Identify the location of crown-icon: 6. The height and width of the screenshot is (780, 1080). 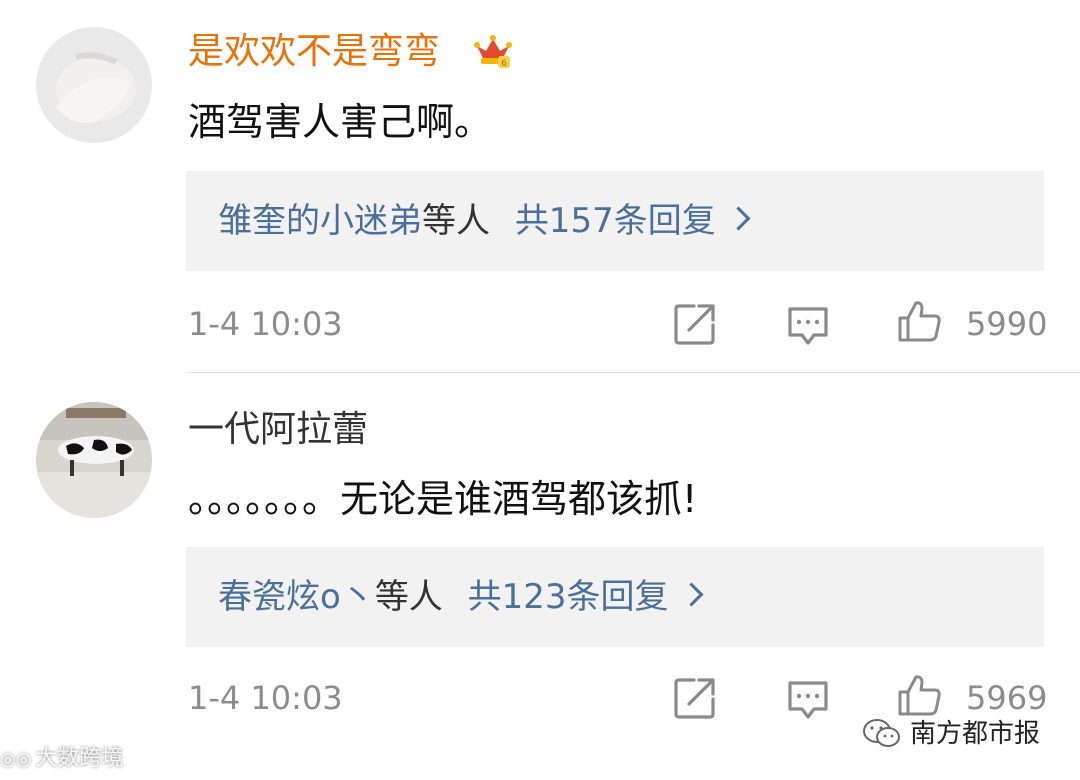
(493, 52).